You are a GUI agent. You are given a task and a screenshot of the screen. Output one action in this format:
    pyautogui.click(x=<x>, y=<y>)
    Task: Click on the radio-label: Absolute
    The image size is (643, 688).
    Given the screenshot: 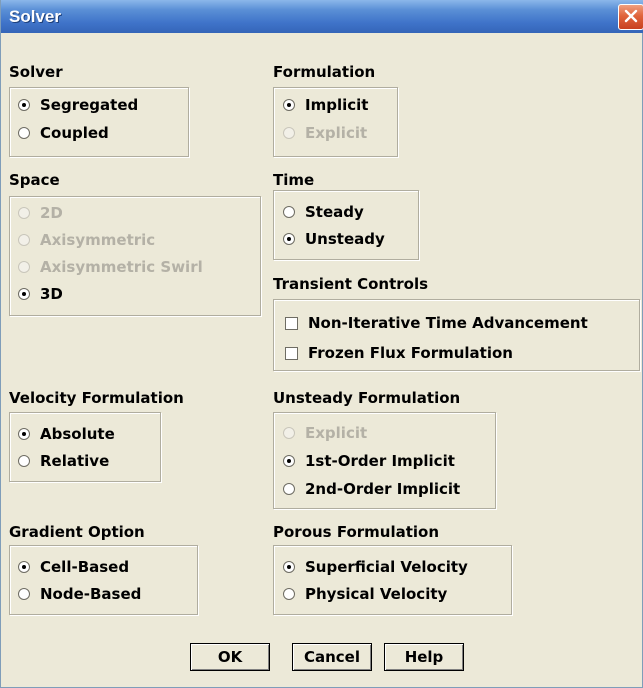 What is the action you would take?
    pyautogui.click(x=77, y=434)
    